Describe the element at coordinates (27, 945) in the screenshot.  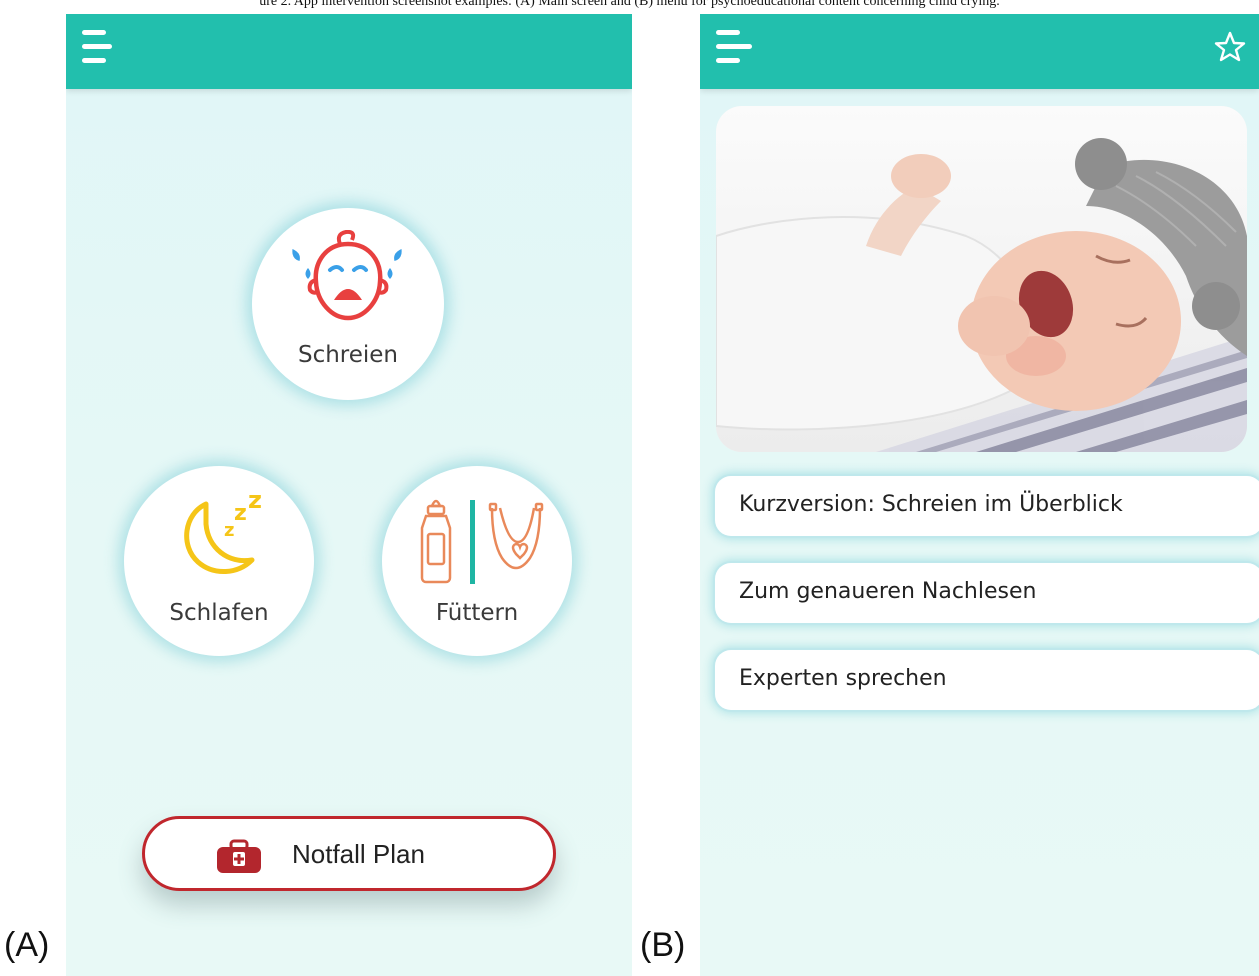
I see `panel-label-a: (A)` at that location.